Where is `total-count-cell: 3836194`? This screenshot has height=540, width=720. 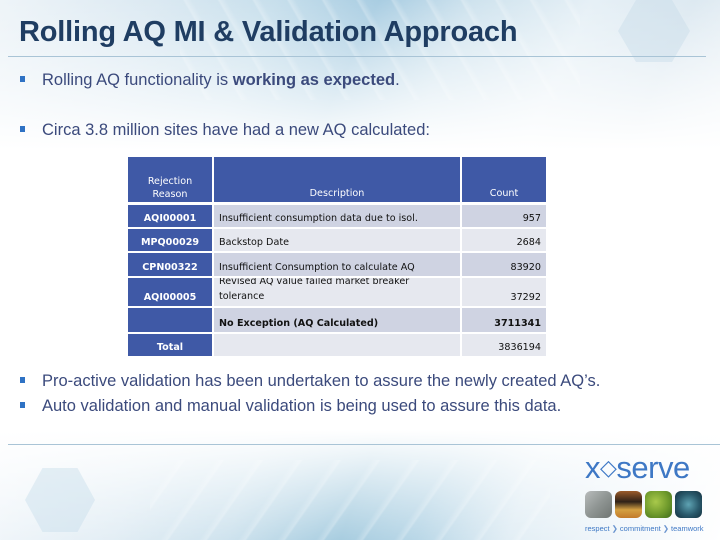 total-count-cell: 3836194 is located at coordinates (504, 345).